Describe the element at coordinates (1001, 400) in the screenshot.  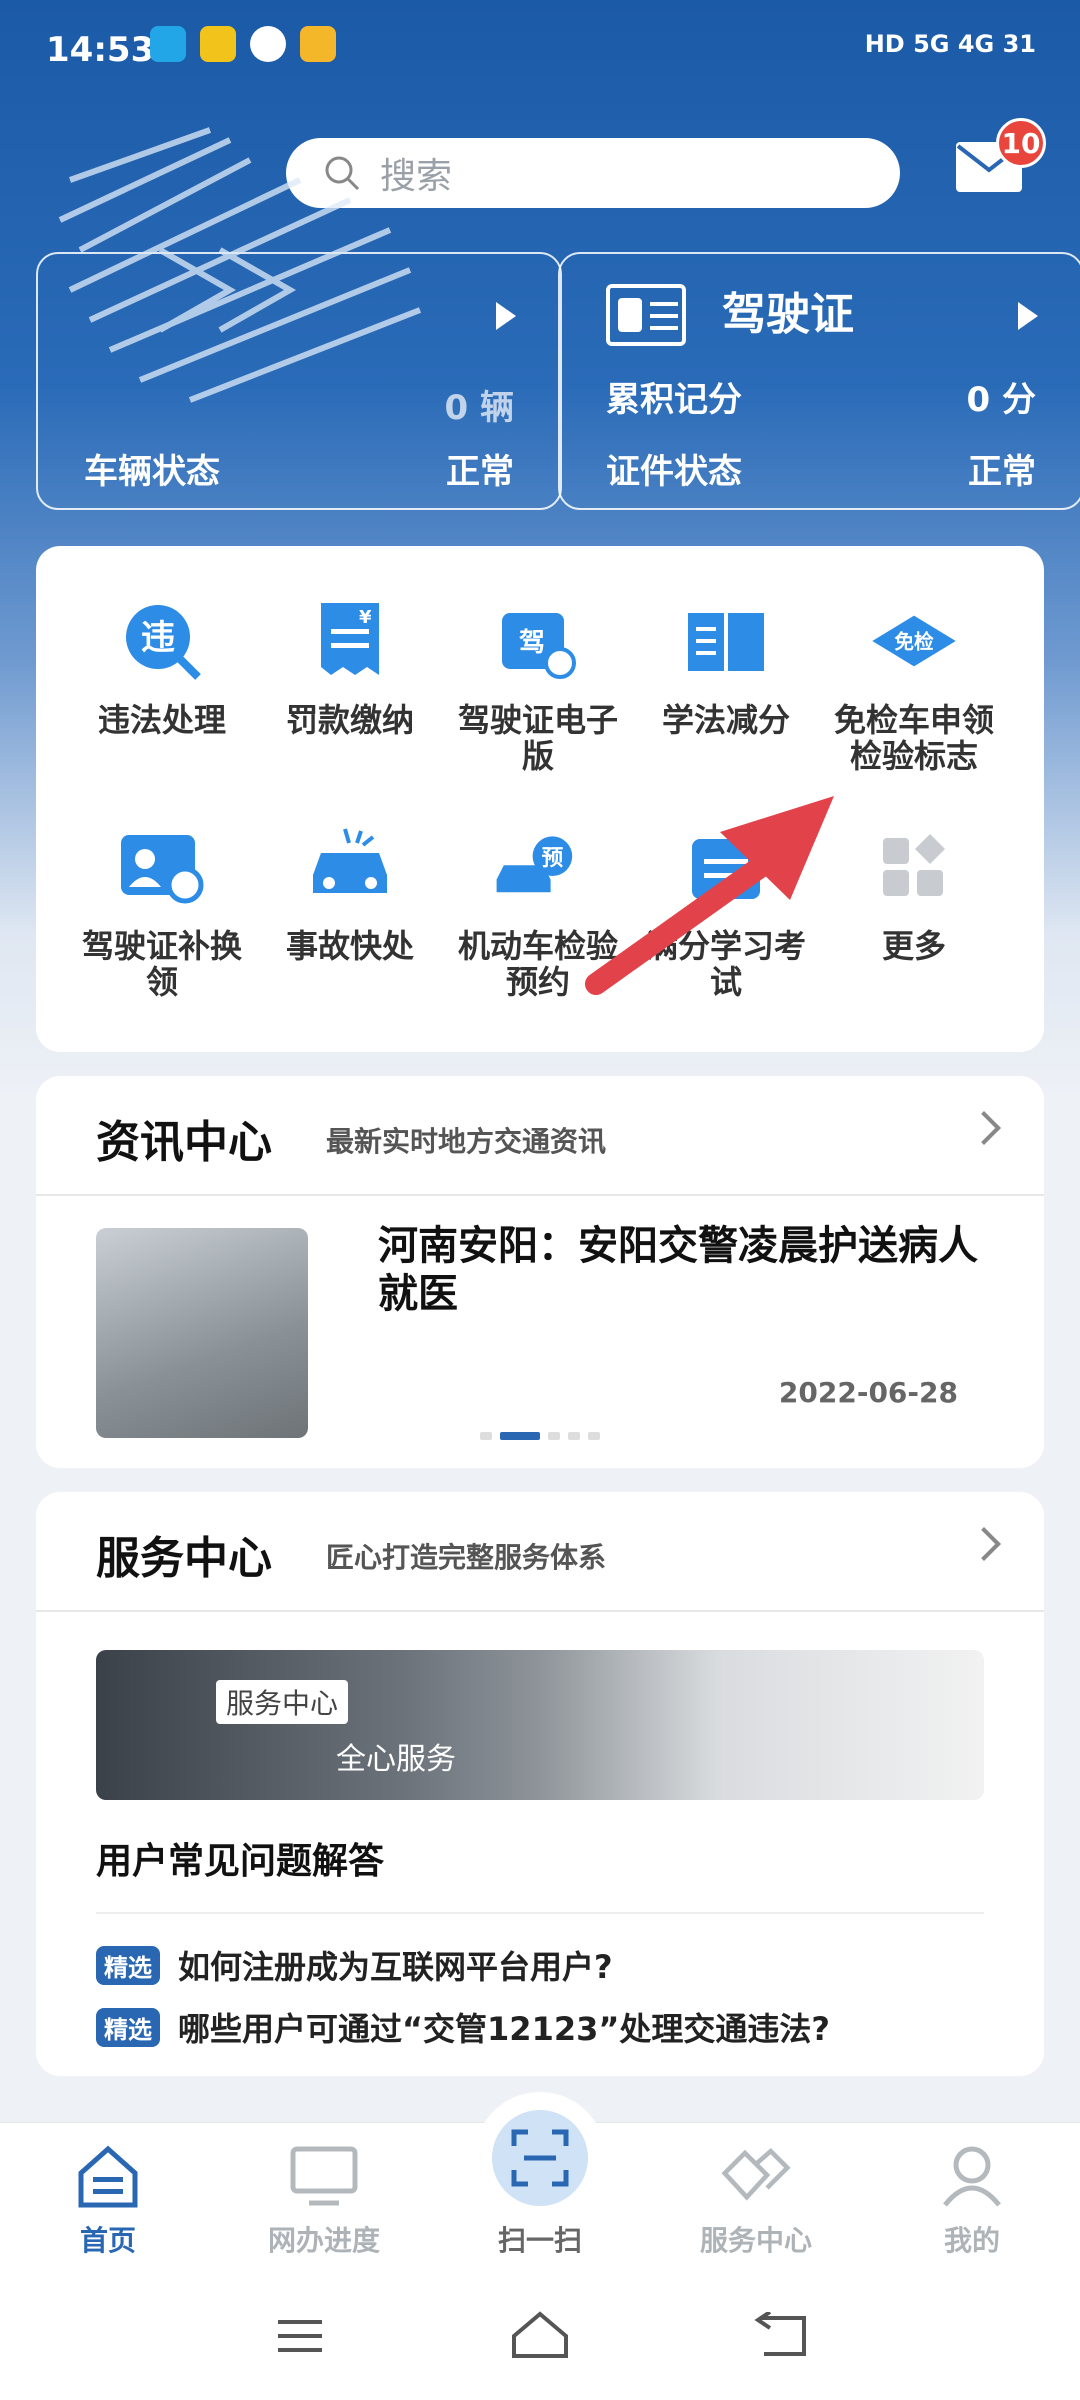
I see `points-value: 0 分` at that location.